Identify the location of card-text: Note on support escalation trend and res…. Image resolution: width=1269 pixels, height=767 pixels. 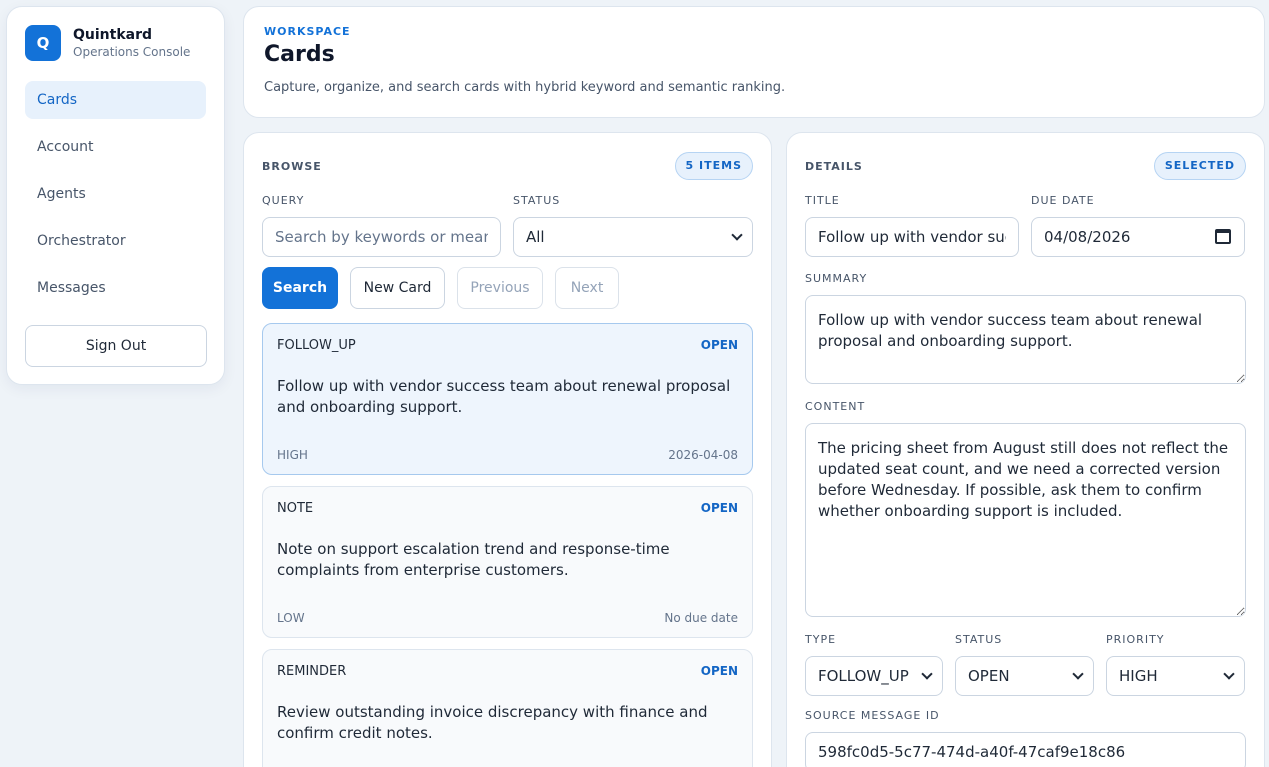
(473, 559).